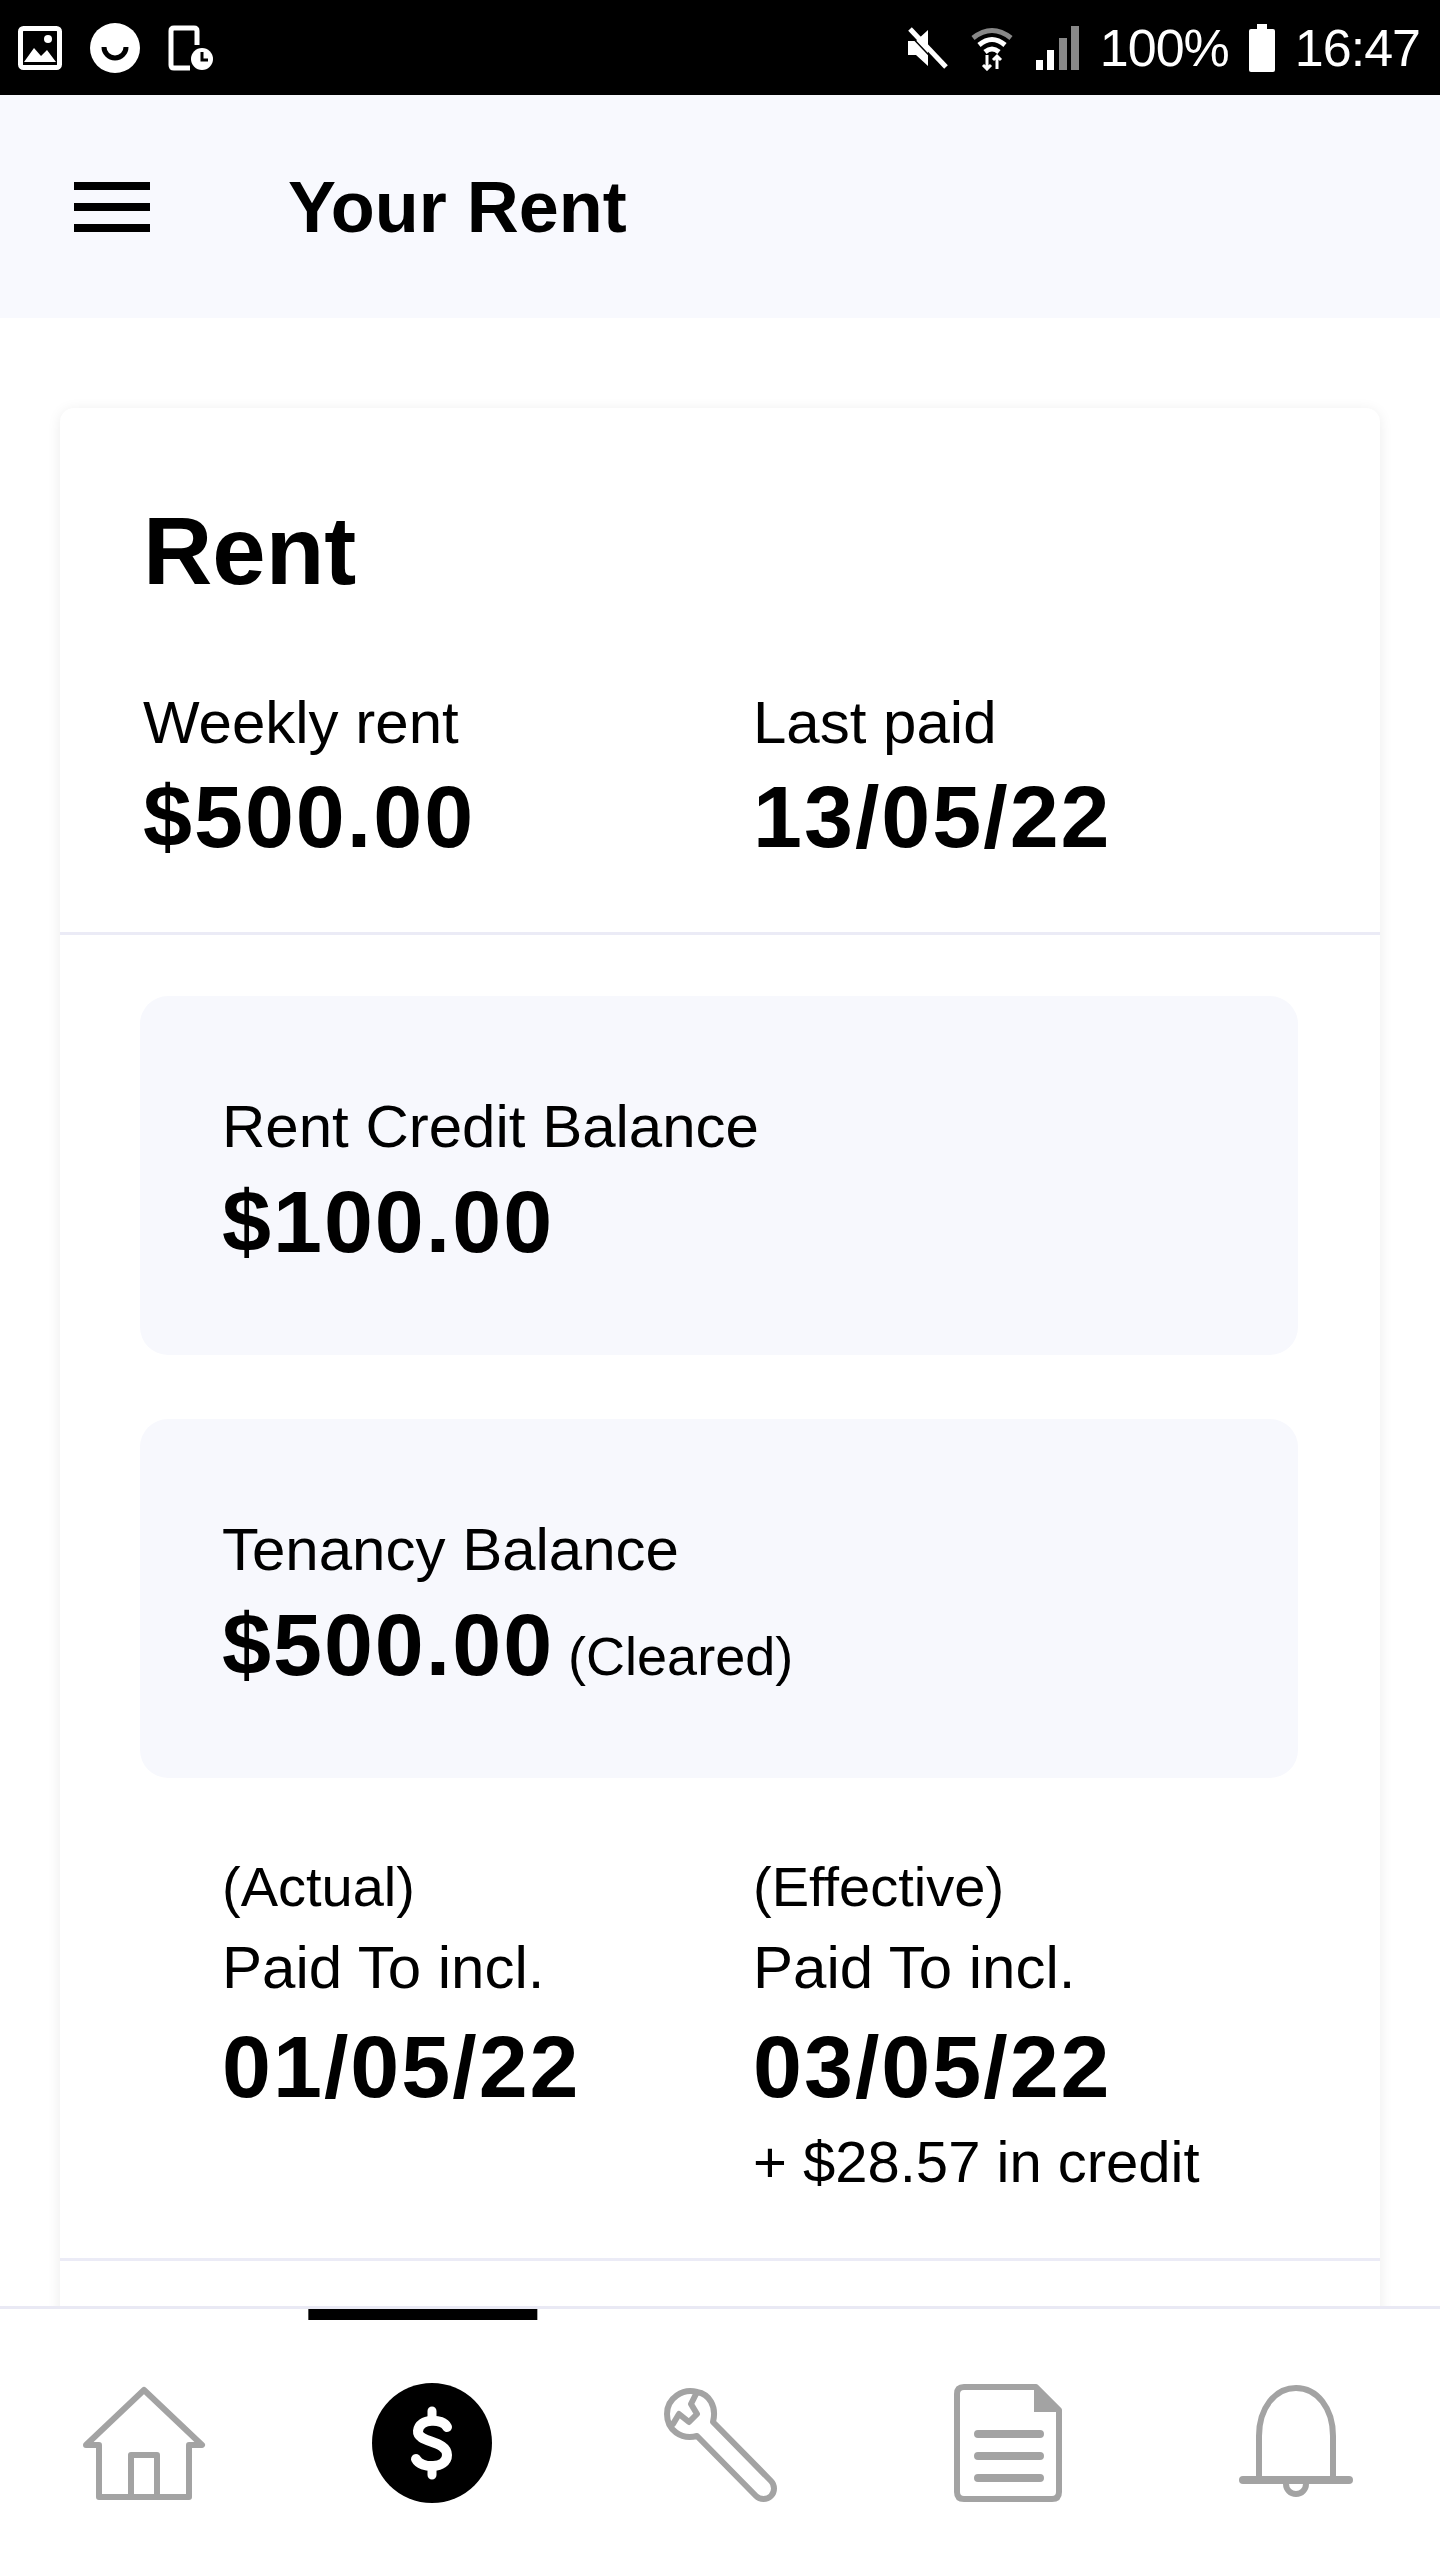 The height and width of the screenshot is (2560, 1440). Describe the element at coordinates (1056, 47) in the screenshot. I see `signal-icon` at that location.